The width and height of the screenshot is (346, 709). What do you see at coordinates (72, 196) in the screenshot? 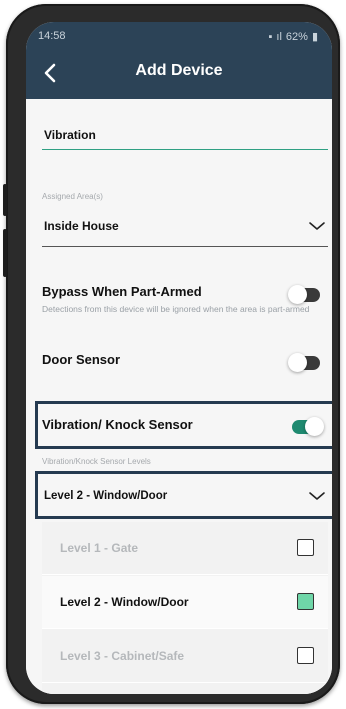
I see `assigned-area-label: Assigned Area(s)` at bounding box center [72, 196].